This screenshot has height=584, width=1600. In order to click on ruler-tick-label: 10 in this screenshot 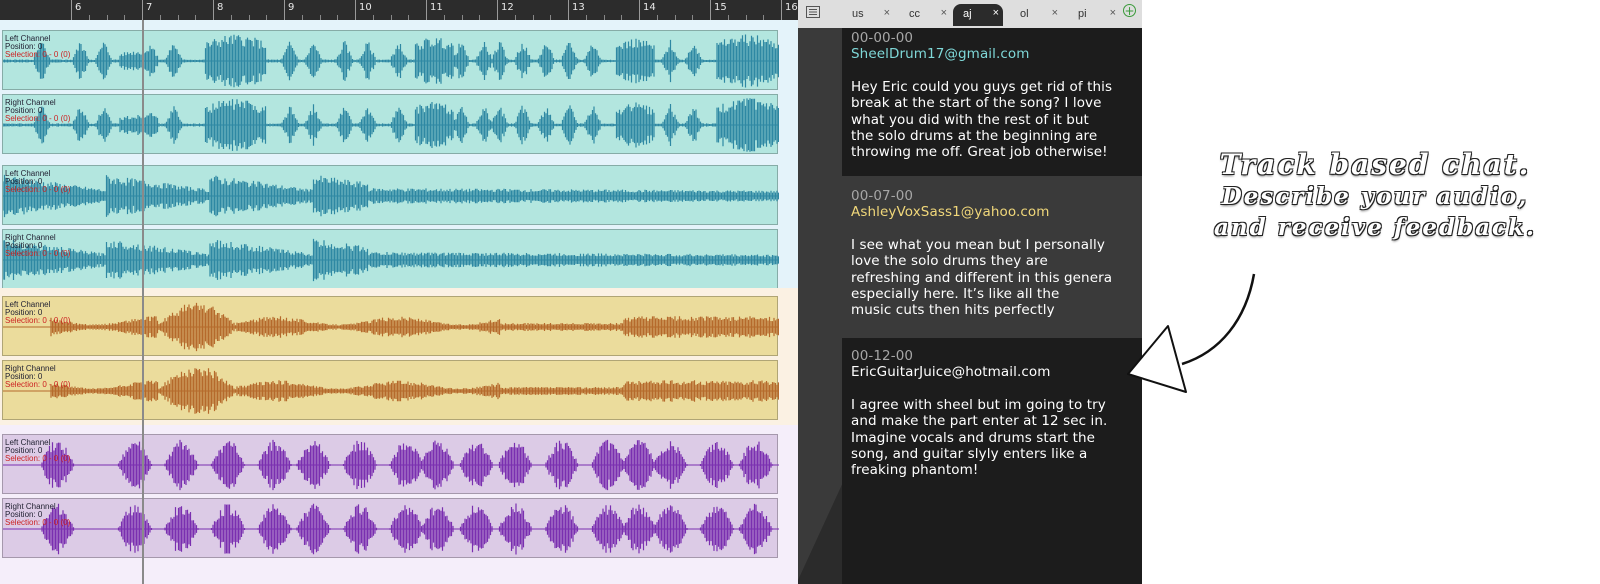, I will do `click(365, 7)`.